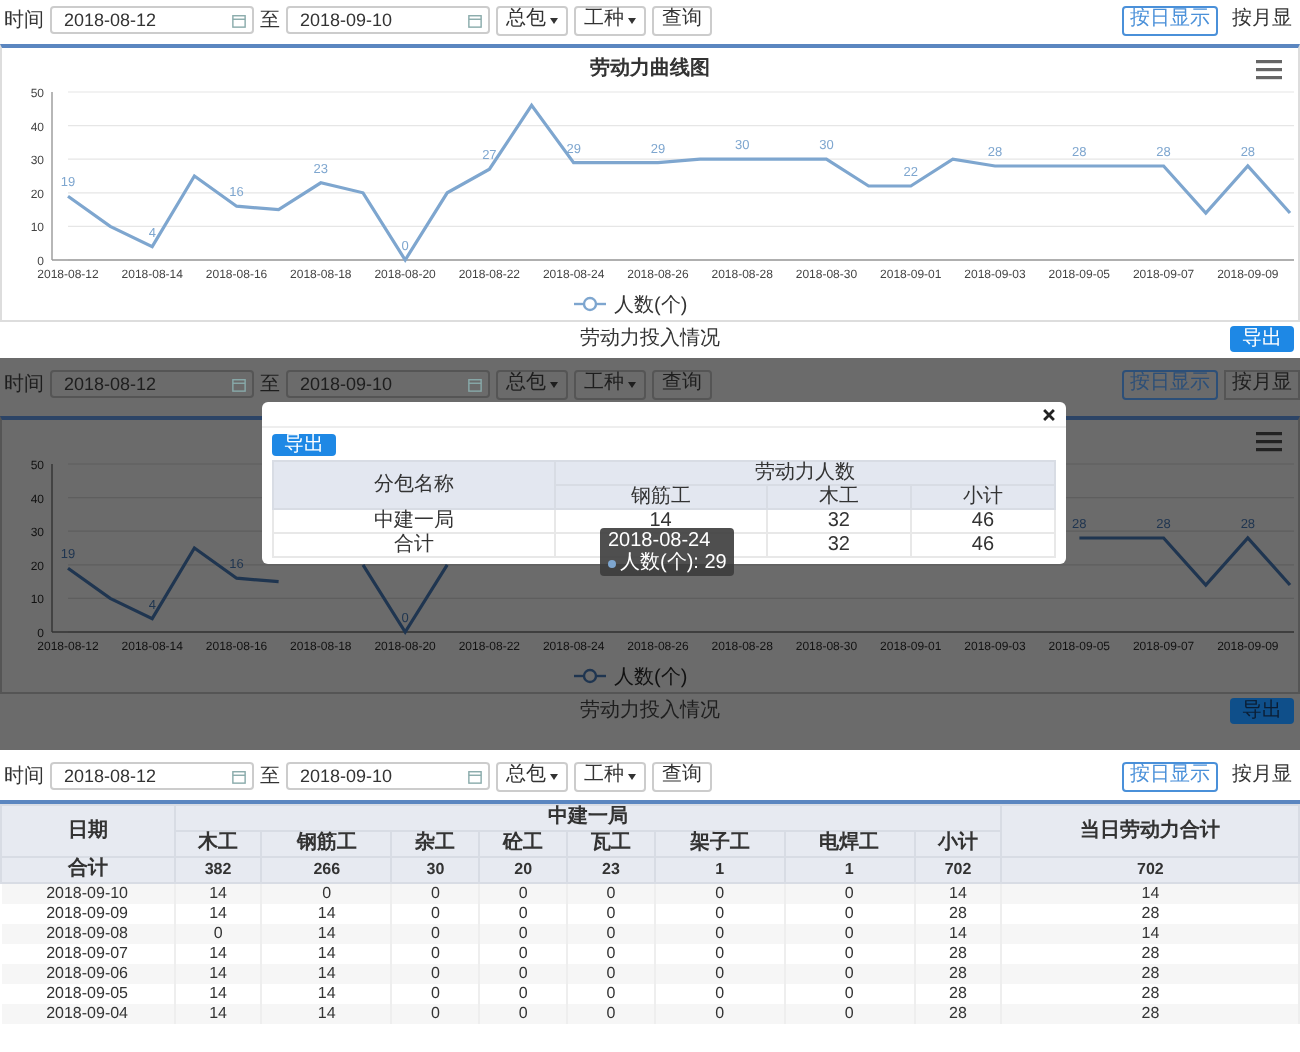 The image size is (1300, 1052). I want to click on chart-title: 劳动力曲线图, so click(650, 69).